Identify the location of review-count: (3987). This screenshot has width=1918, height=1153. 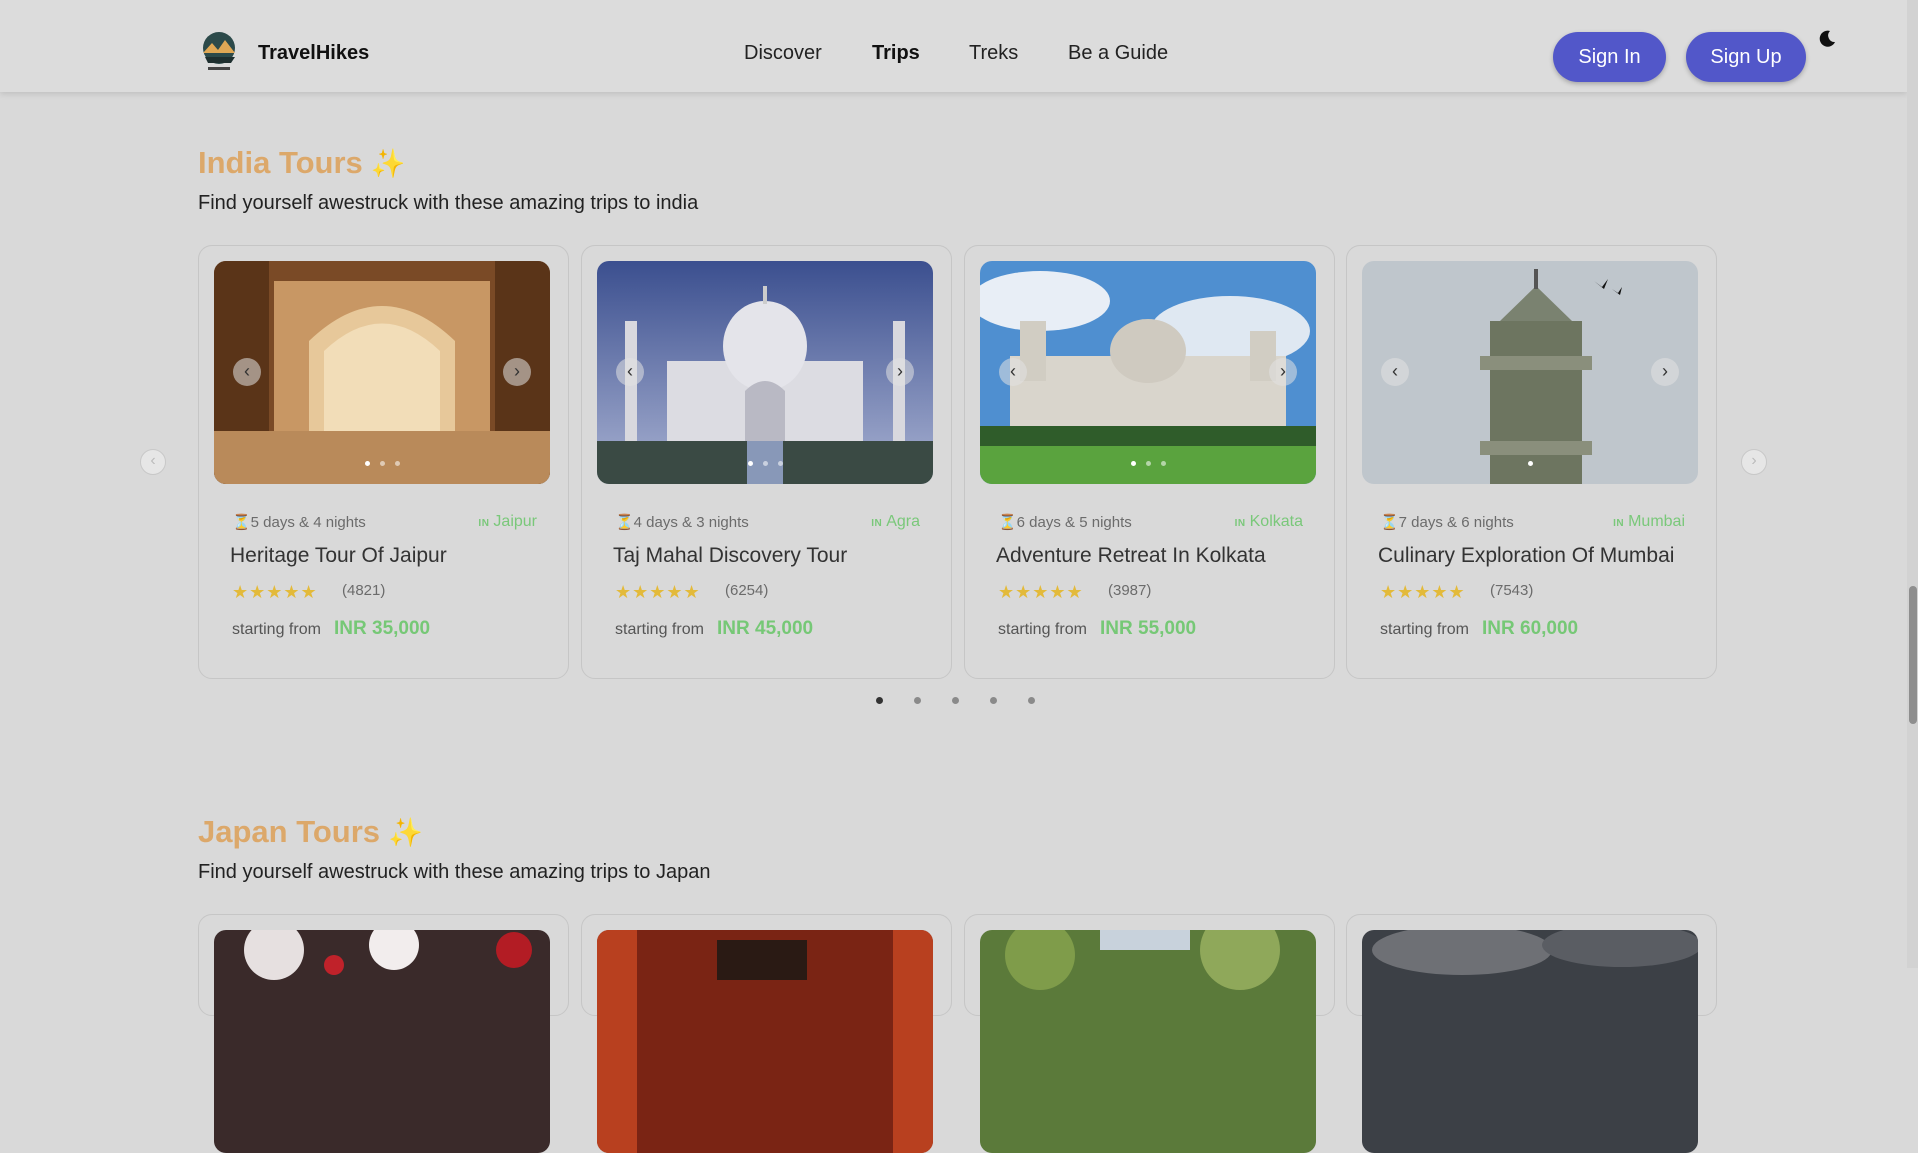
(1130, 590).